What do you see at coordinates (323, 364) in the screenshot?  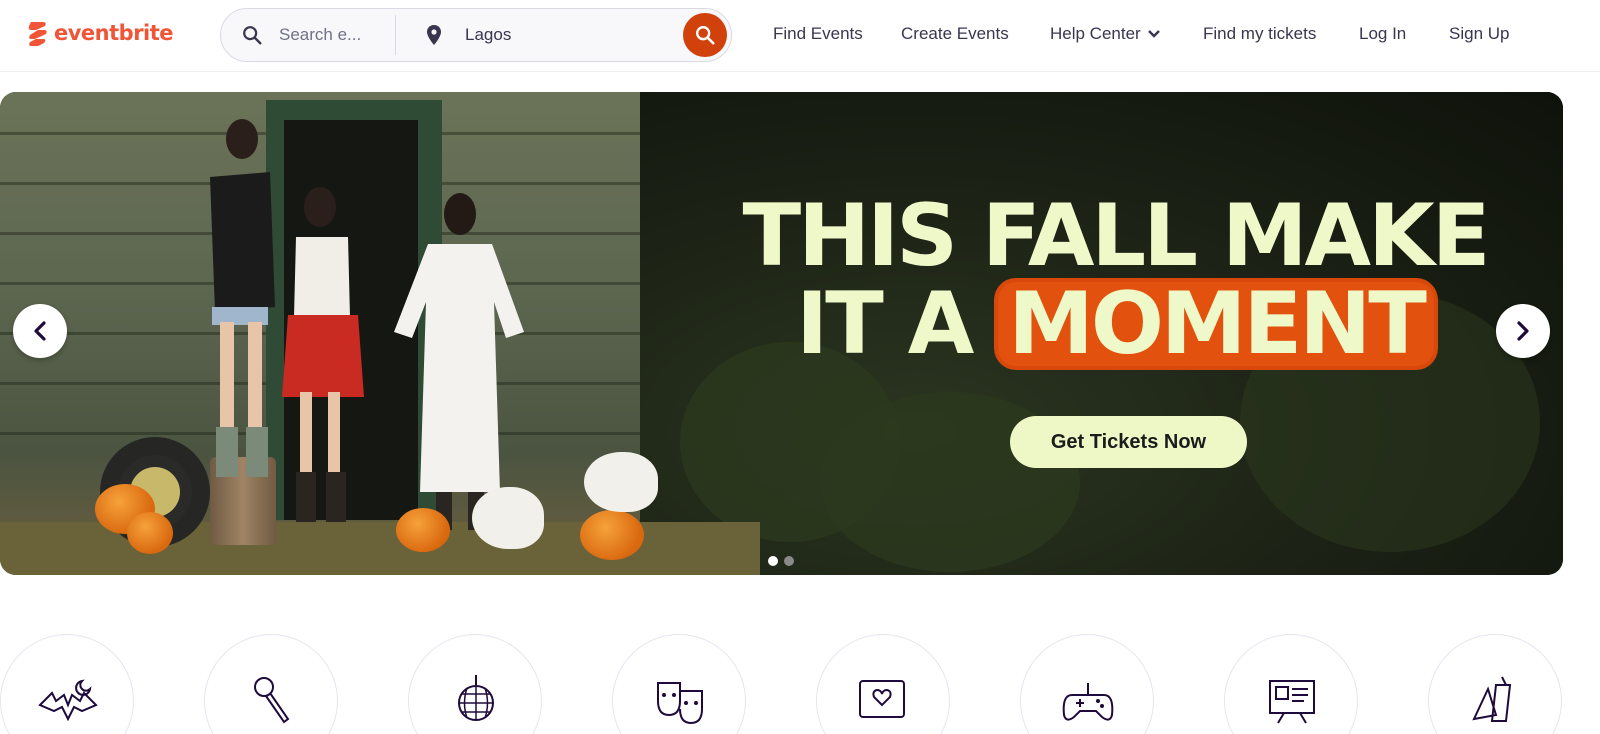 I see `person-middle` at bounding box center [323, 364].